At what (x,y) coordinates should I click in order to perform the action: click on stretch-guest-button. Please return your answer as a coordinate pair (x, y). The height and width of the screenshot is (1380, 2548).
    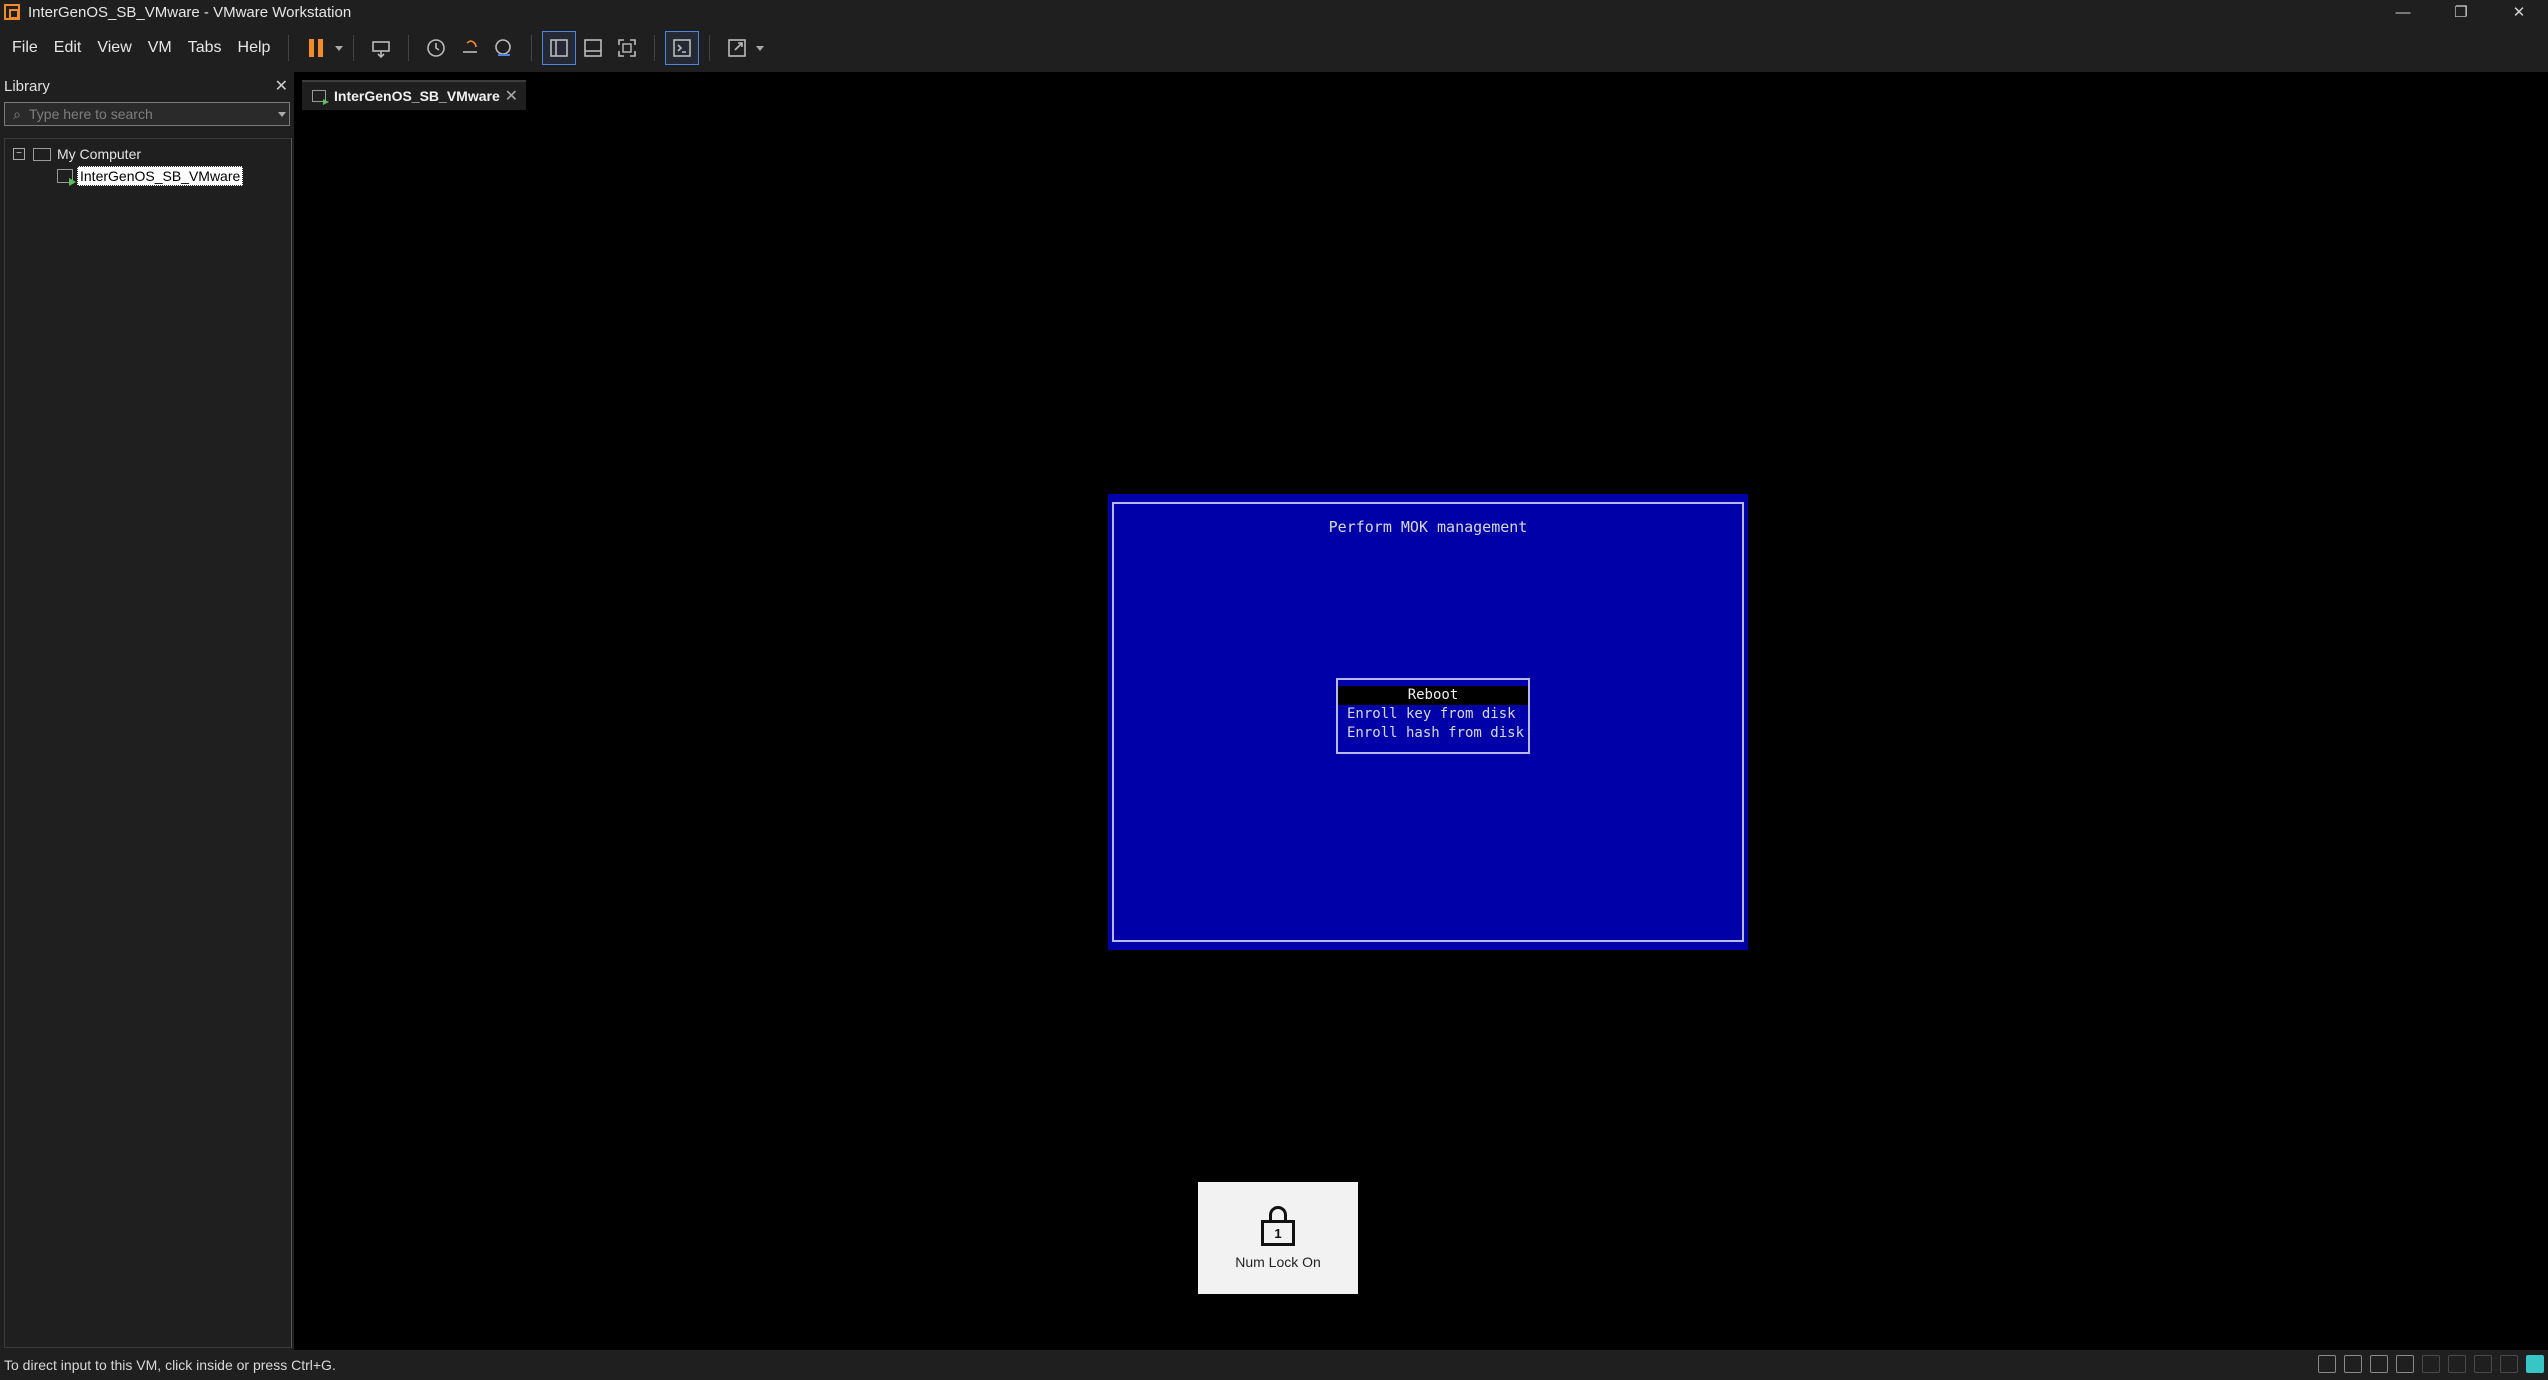
    Looking at the image, I should click on (737, 48).